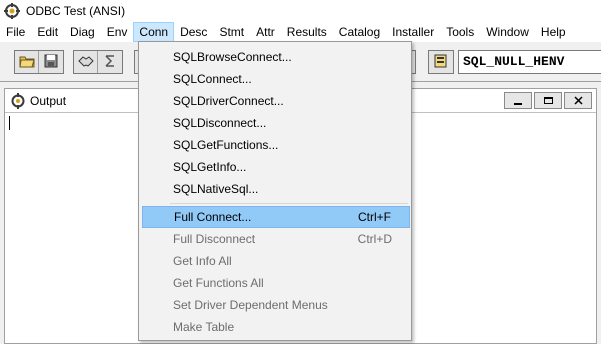 The width and height of the screenshot is (601, 344). I want to click on menu-edit: Edit, so click(47, 32).